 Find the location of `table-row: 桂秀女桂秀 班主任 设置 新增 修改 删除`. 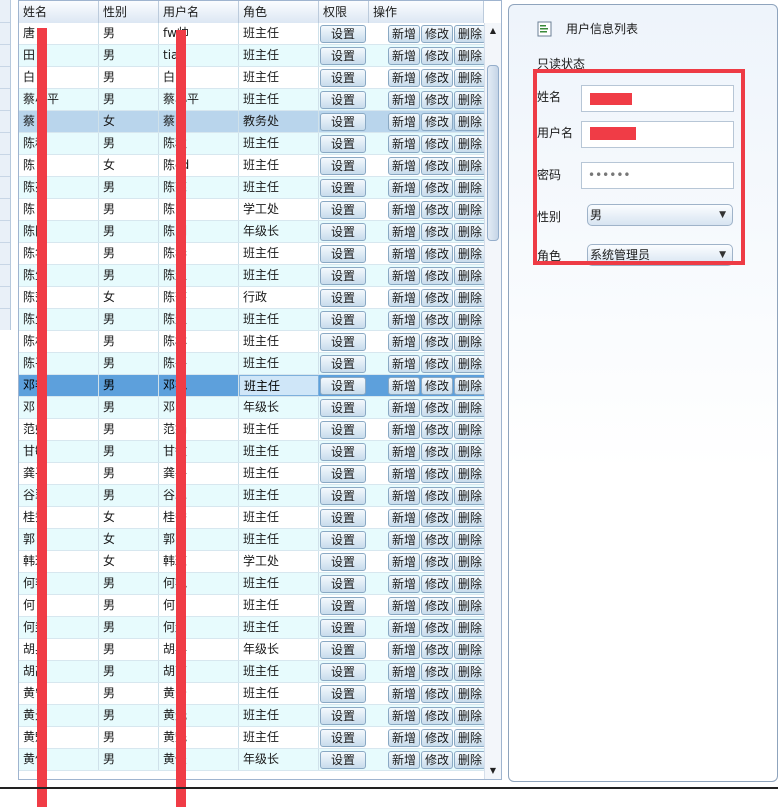

table-row: 桂秀女桂秀 班主任 设置 新增 修改 删除 is located at coordinates (252, 518).